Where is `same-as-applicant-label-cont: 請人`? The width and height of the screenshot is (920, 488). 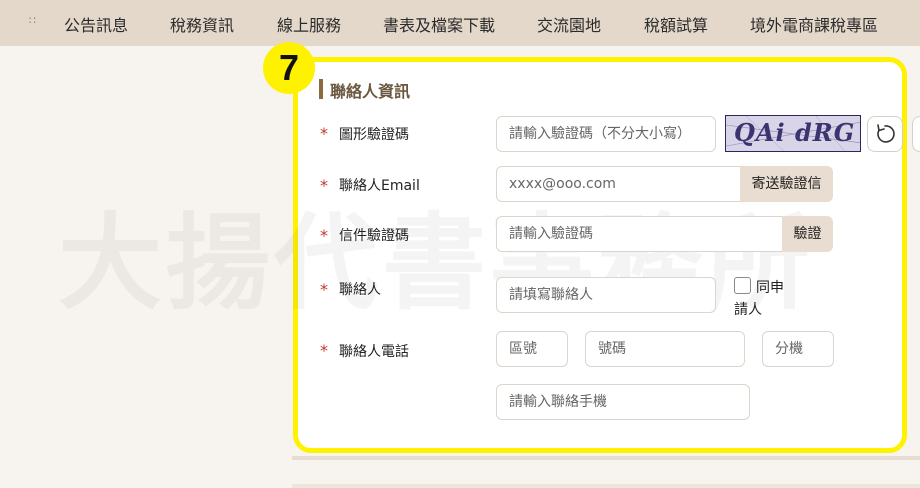 same-as-applicant-label-cont: 請人 is located at coordinates (748, 310).